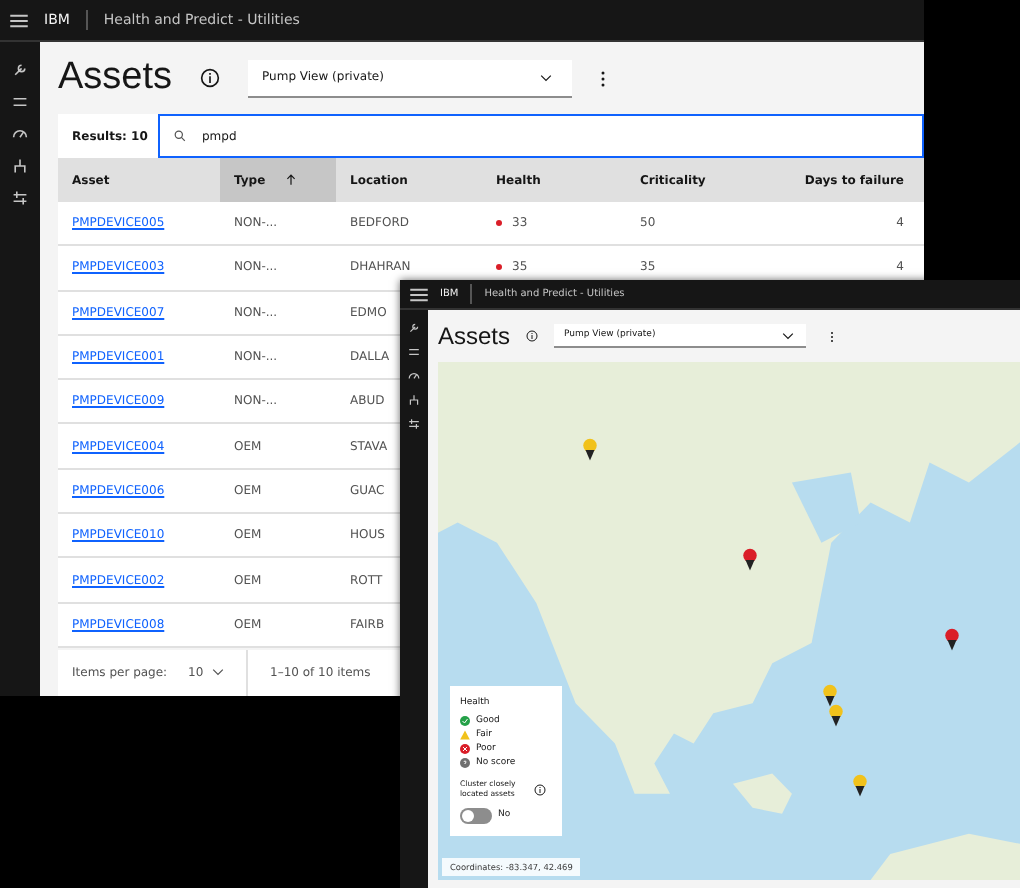 This screenshot has height=888, width=1020. Describe the element at coordinates (465, 735) in the screenshot. I see `warning-icon` at that location.